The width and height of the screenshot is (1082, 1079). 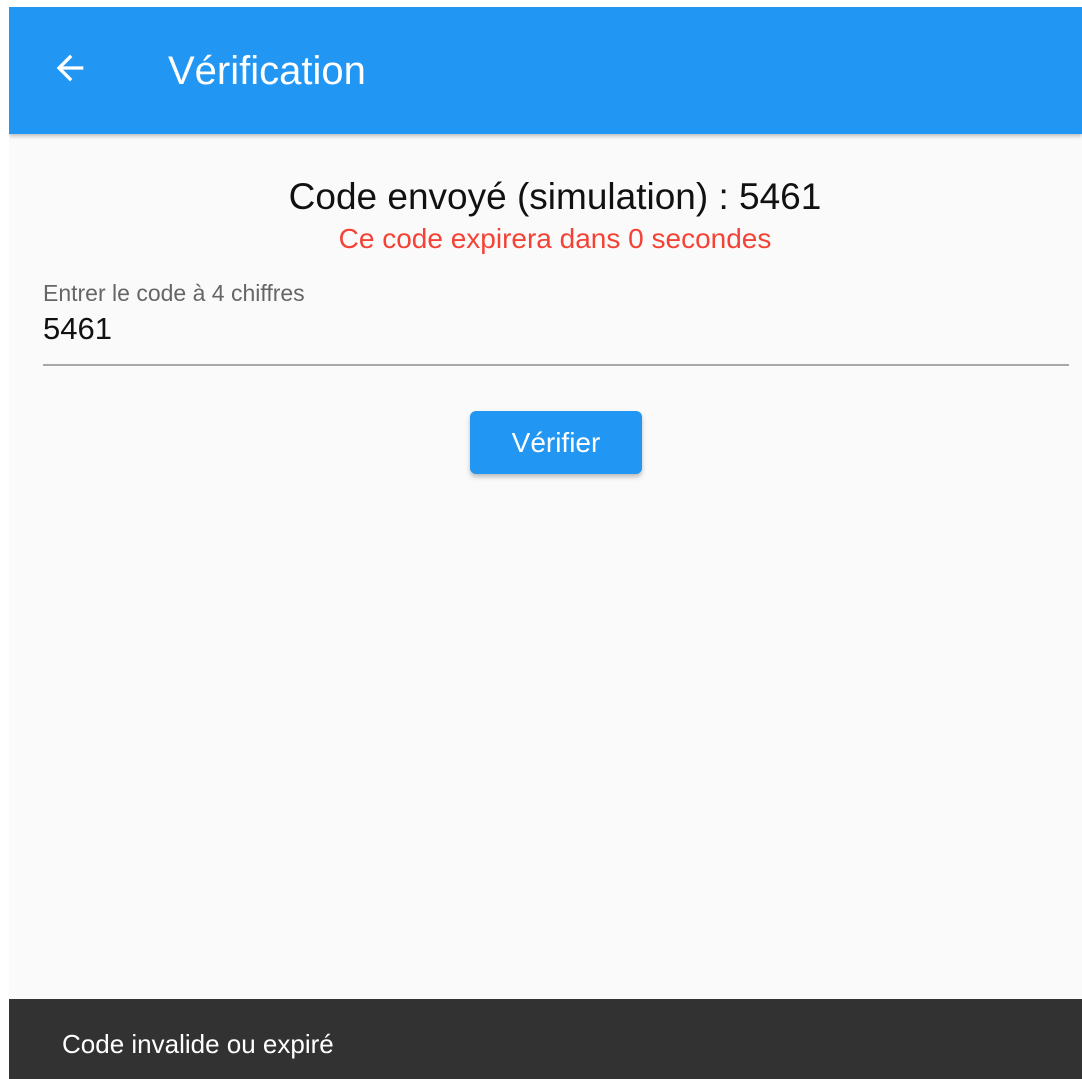 What do you see at coordinates (556, 329) in the screenshot?
I see `code-input` at bounding box center [556, 329].